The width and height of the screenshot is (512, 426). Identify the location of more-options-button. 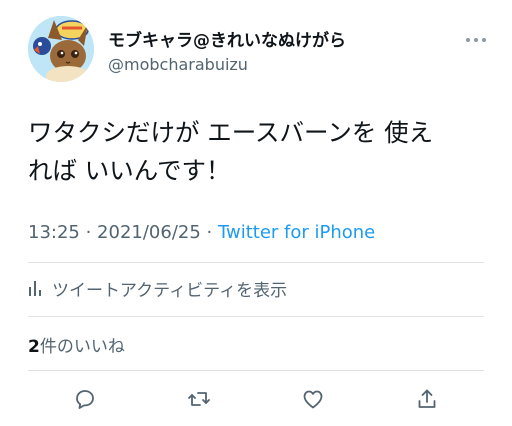
(476, 40).